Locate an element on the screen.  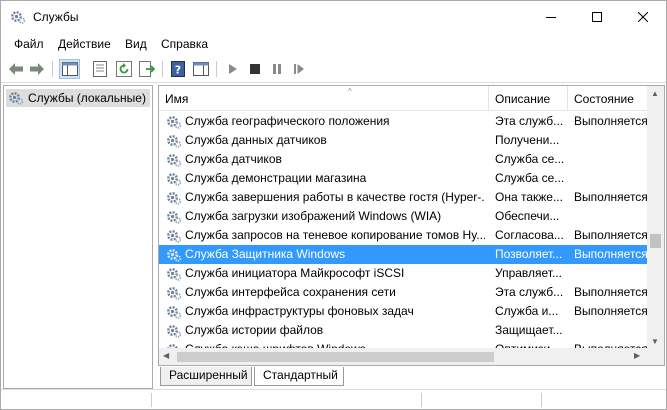
maximize-button is located at coordinates (597, 17).